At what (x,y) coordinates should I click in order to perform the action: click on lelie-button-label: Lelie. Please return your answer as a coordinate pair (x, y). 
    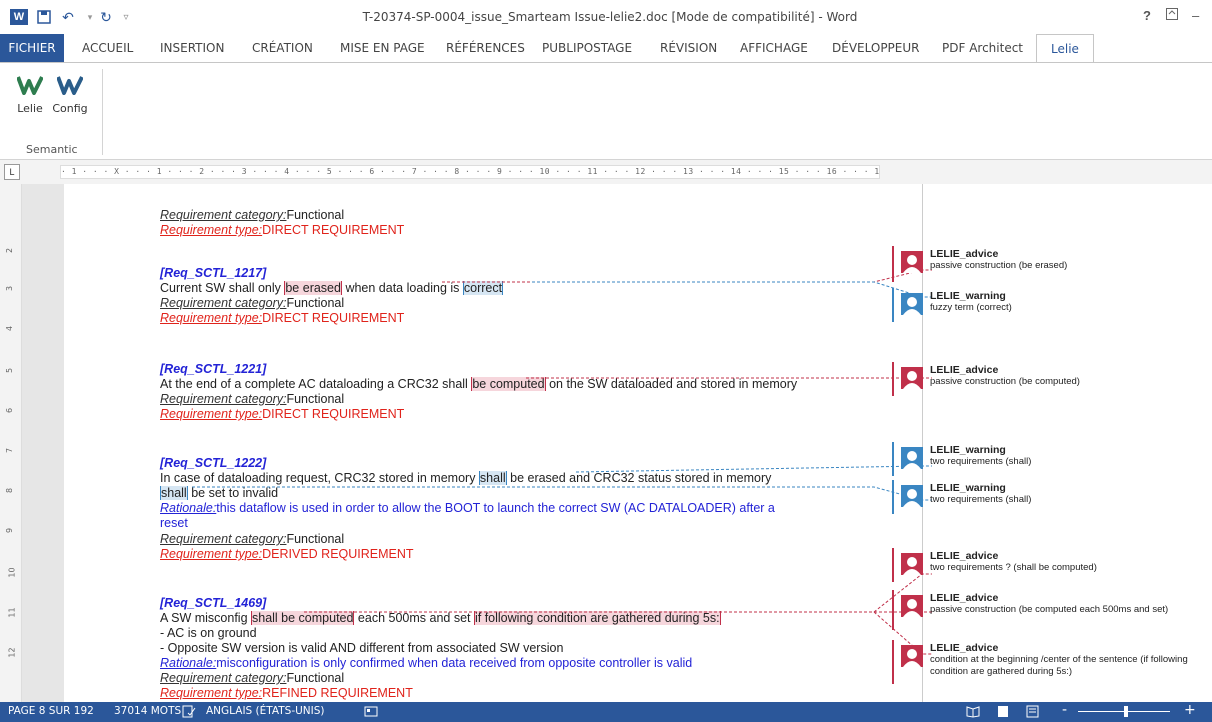
    Looking at the image, I should click on (30, 108).